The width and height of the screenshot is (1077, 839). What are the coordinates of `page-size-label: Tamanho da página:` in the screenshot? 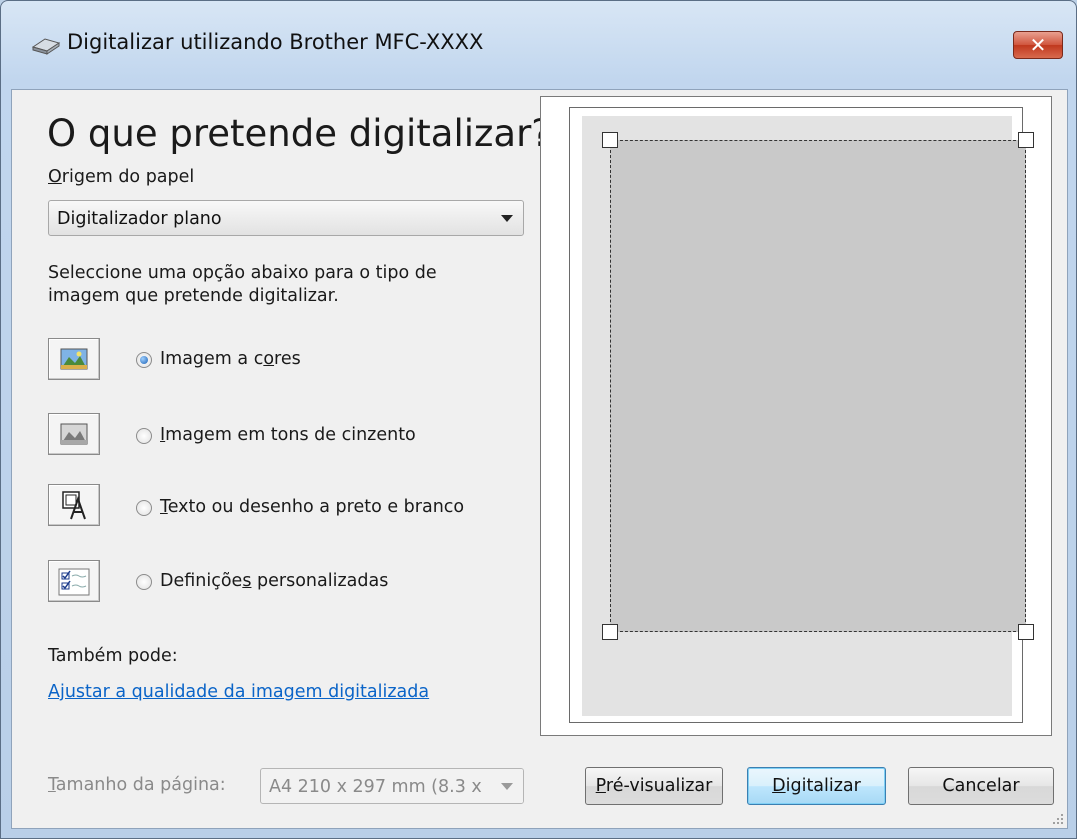 It's located at (137, 785).